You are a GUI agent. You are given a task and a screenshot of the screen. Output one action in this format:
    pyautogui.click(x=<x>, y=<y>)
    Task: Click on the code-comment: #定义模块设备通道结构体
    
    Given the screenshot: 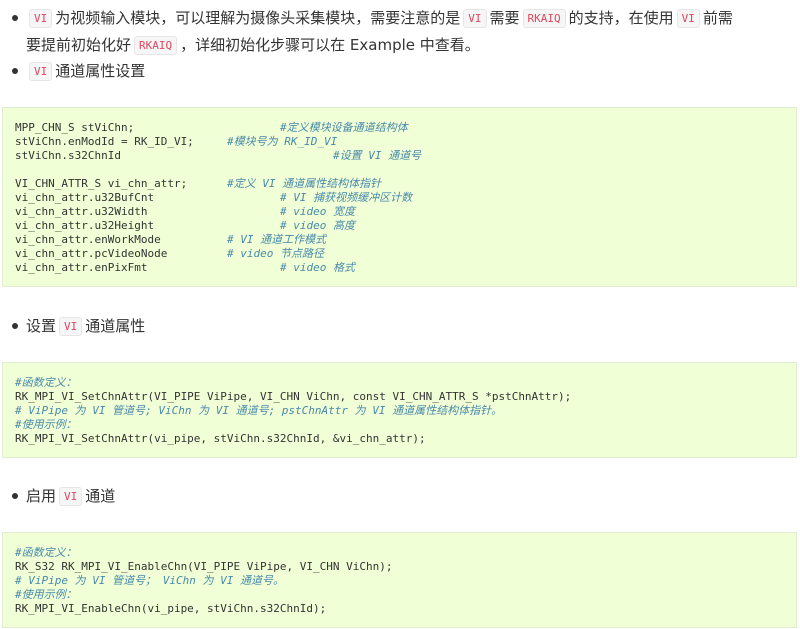 What is the action you would take?
    pyautogui.click(x=344, y=127)
    